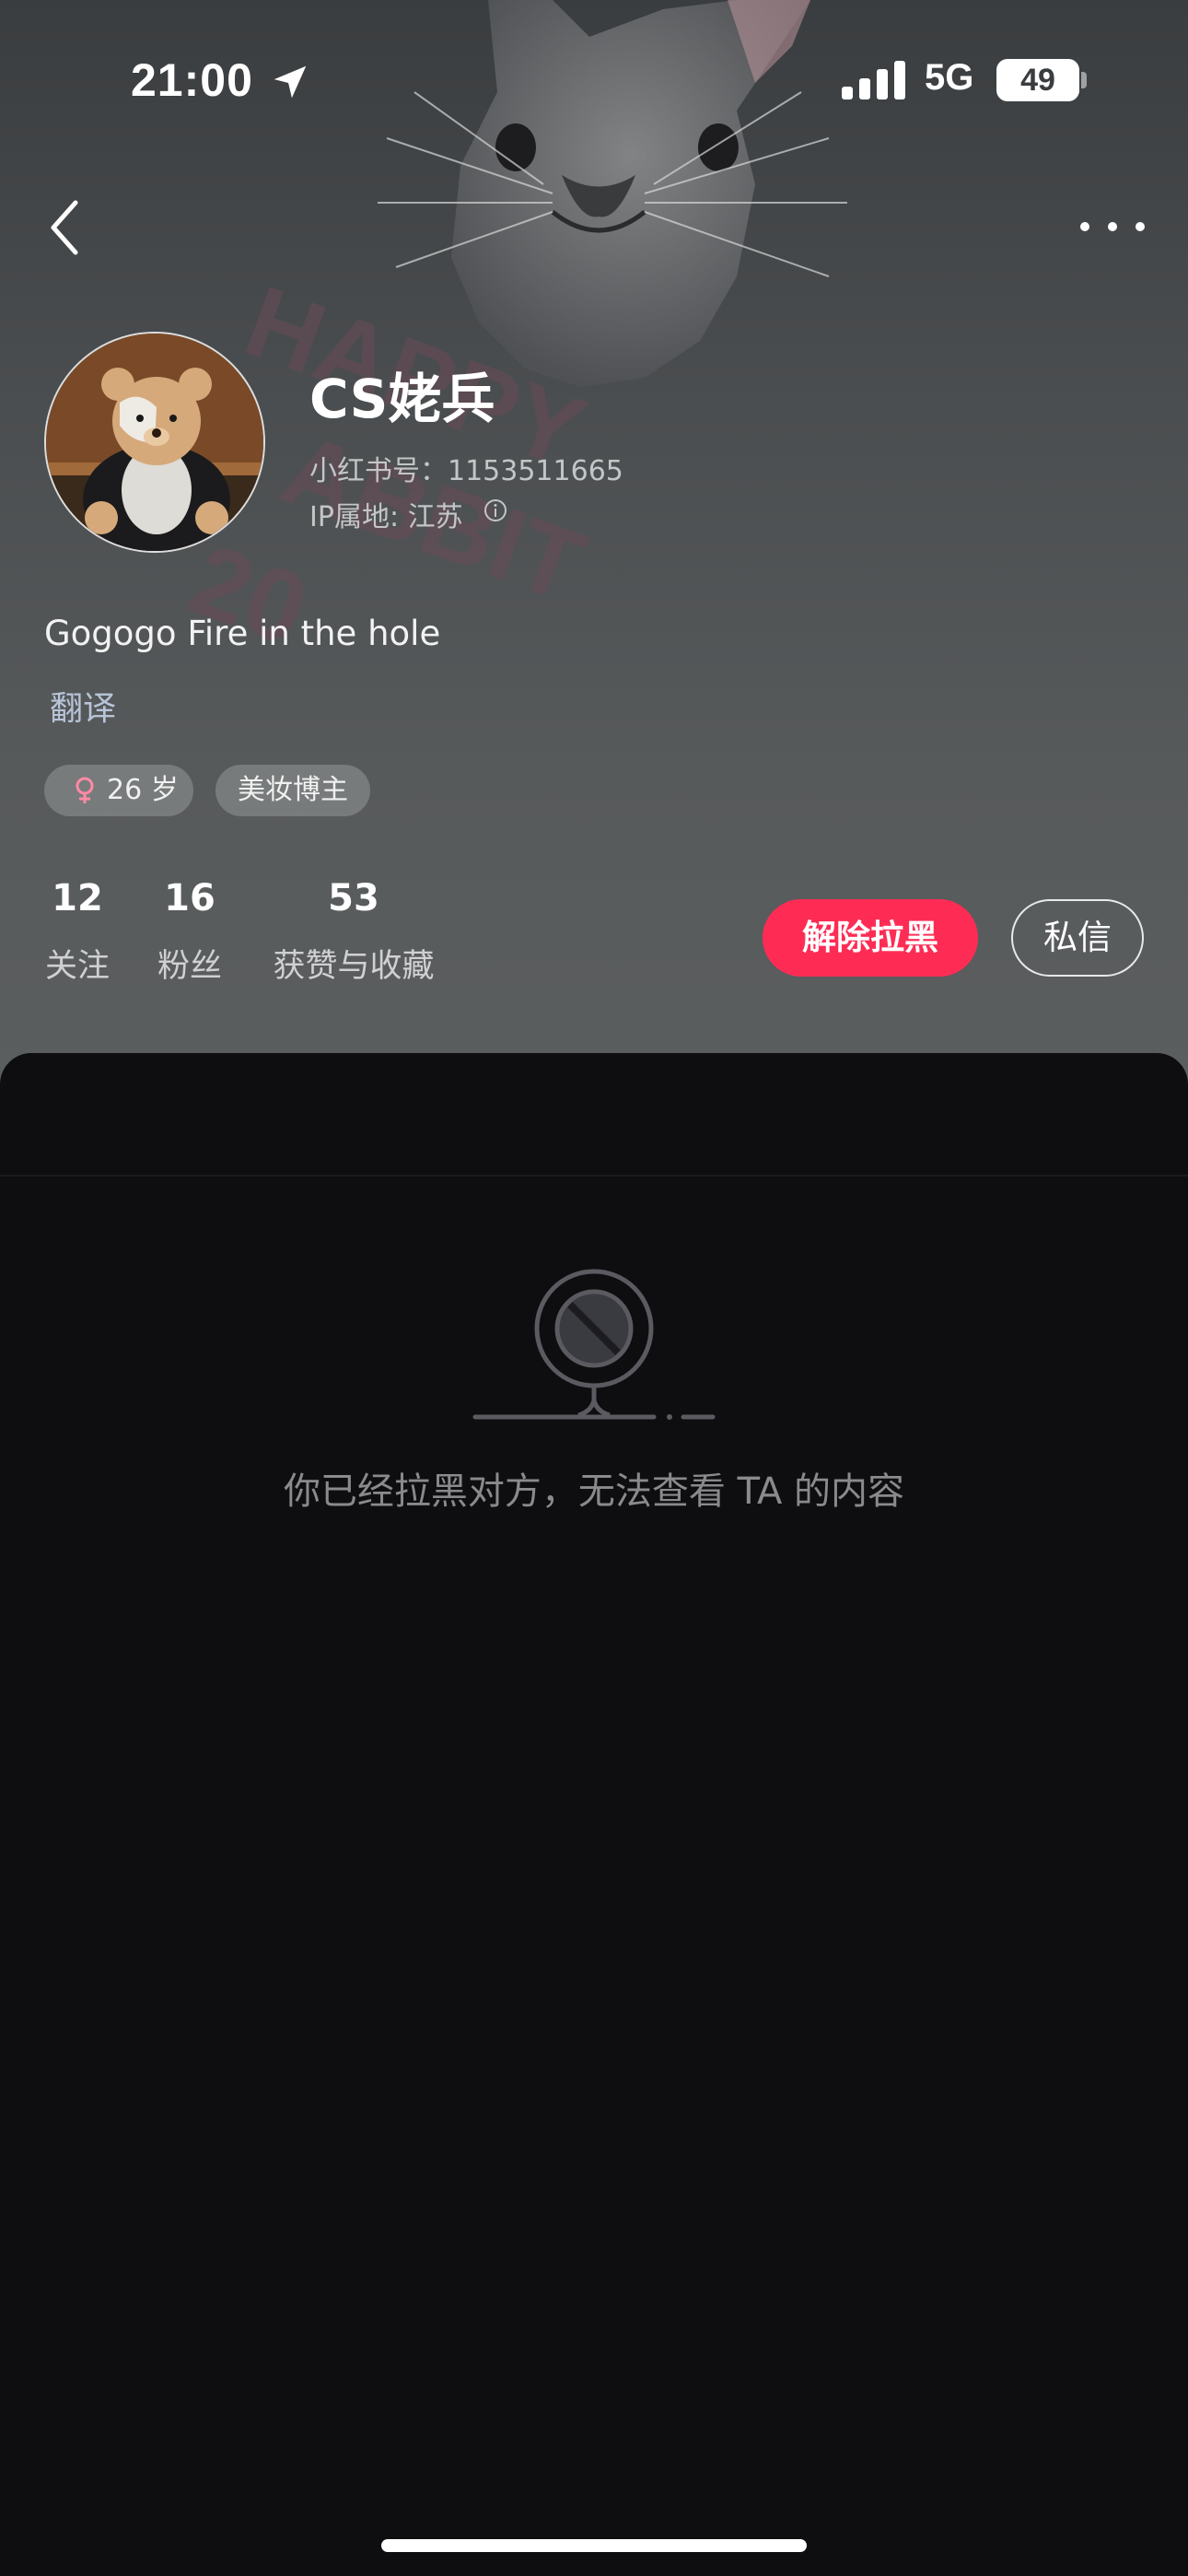 Image resolution: width=1188 pixels, height=2576 pixels. What do you see at coordinates (386, 517) in the screenshot?
I see `ip-location: IP属地: 江苏` at bounding box center [386, 517].